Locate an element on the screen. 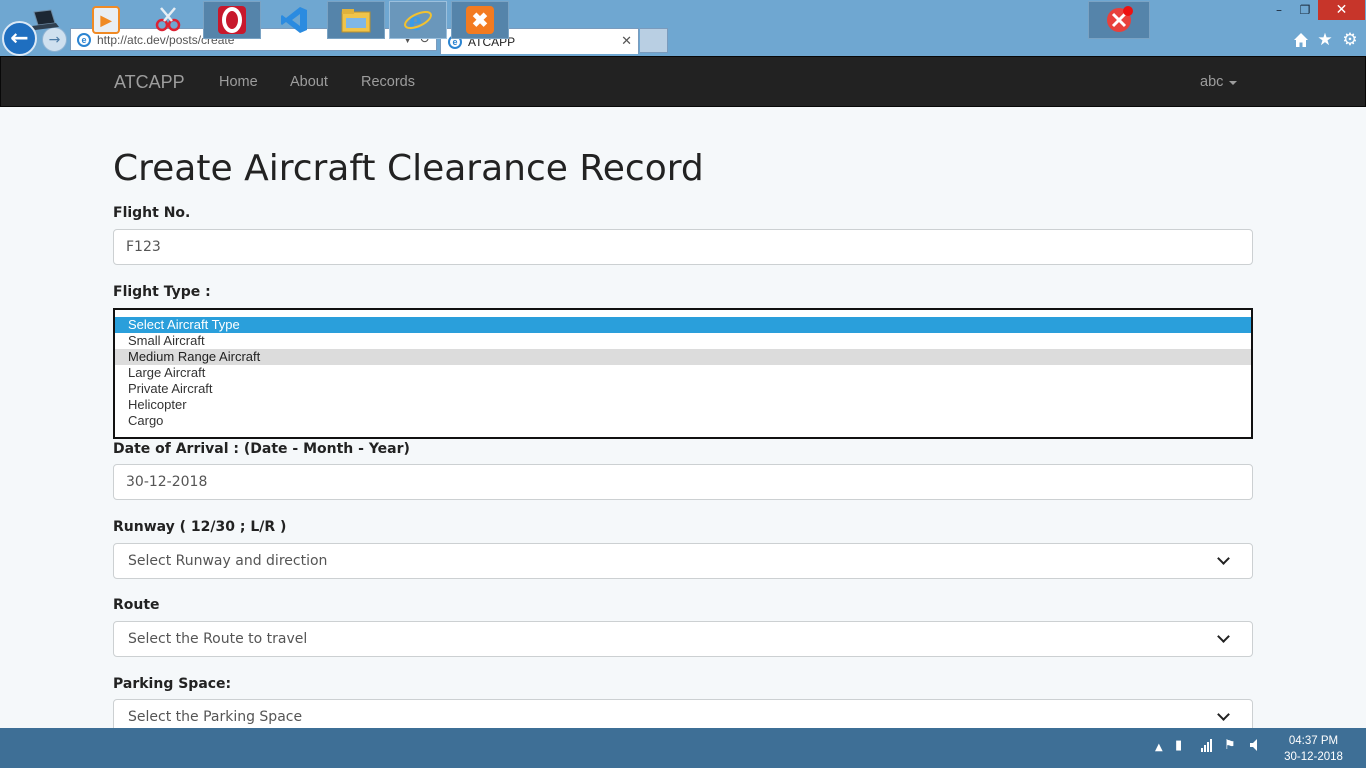 The height and width of the screenshot is (768, 1366). vscode-icon is located at coordinates (294, 20).